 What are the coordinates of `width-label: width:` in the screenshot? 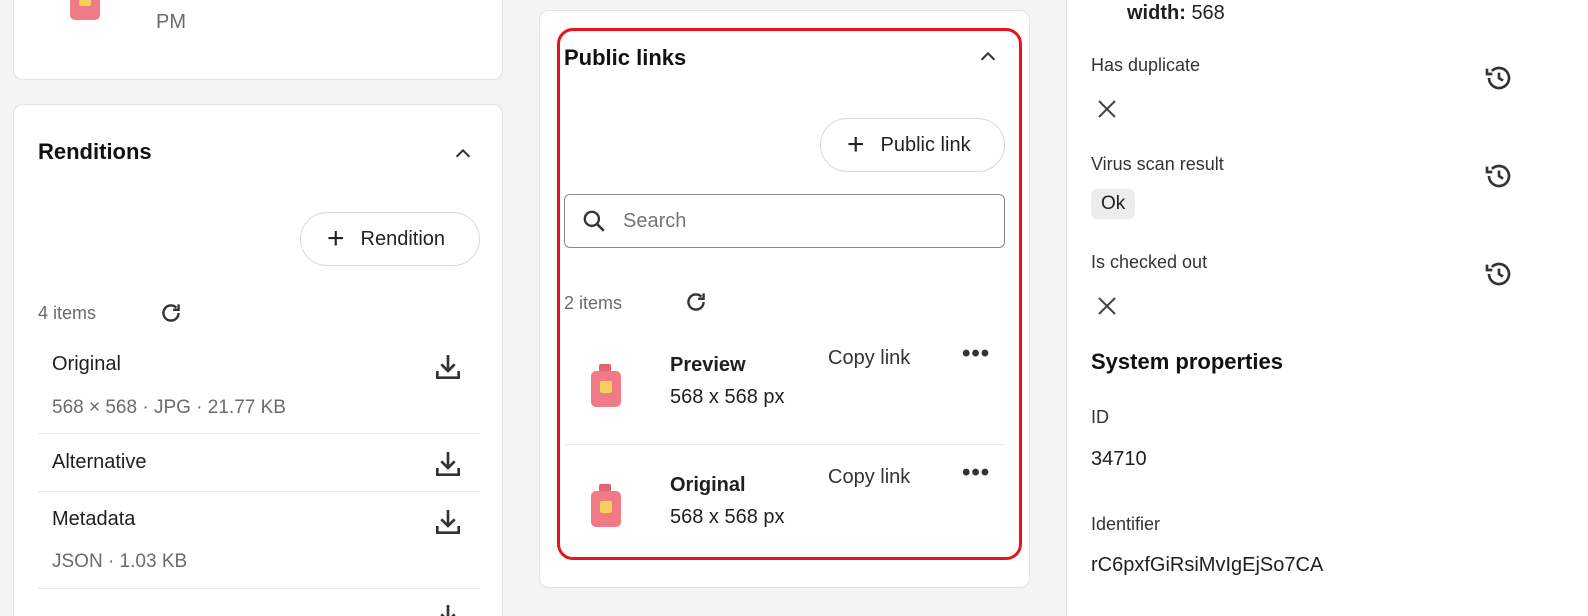 It's located at (1156, 13).